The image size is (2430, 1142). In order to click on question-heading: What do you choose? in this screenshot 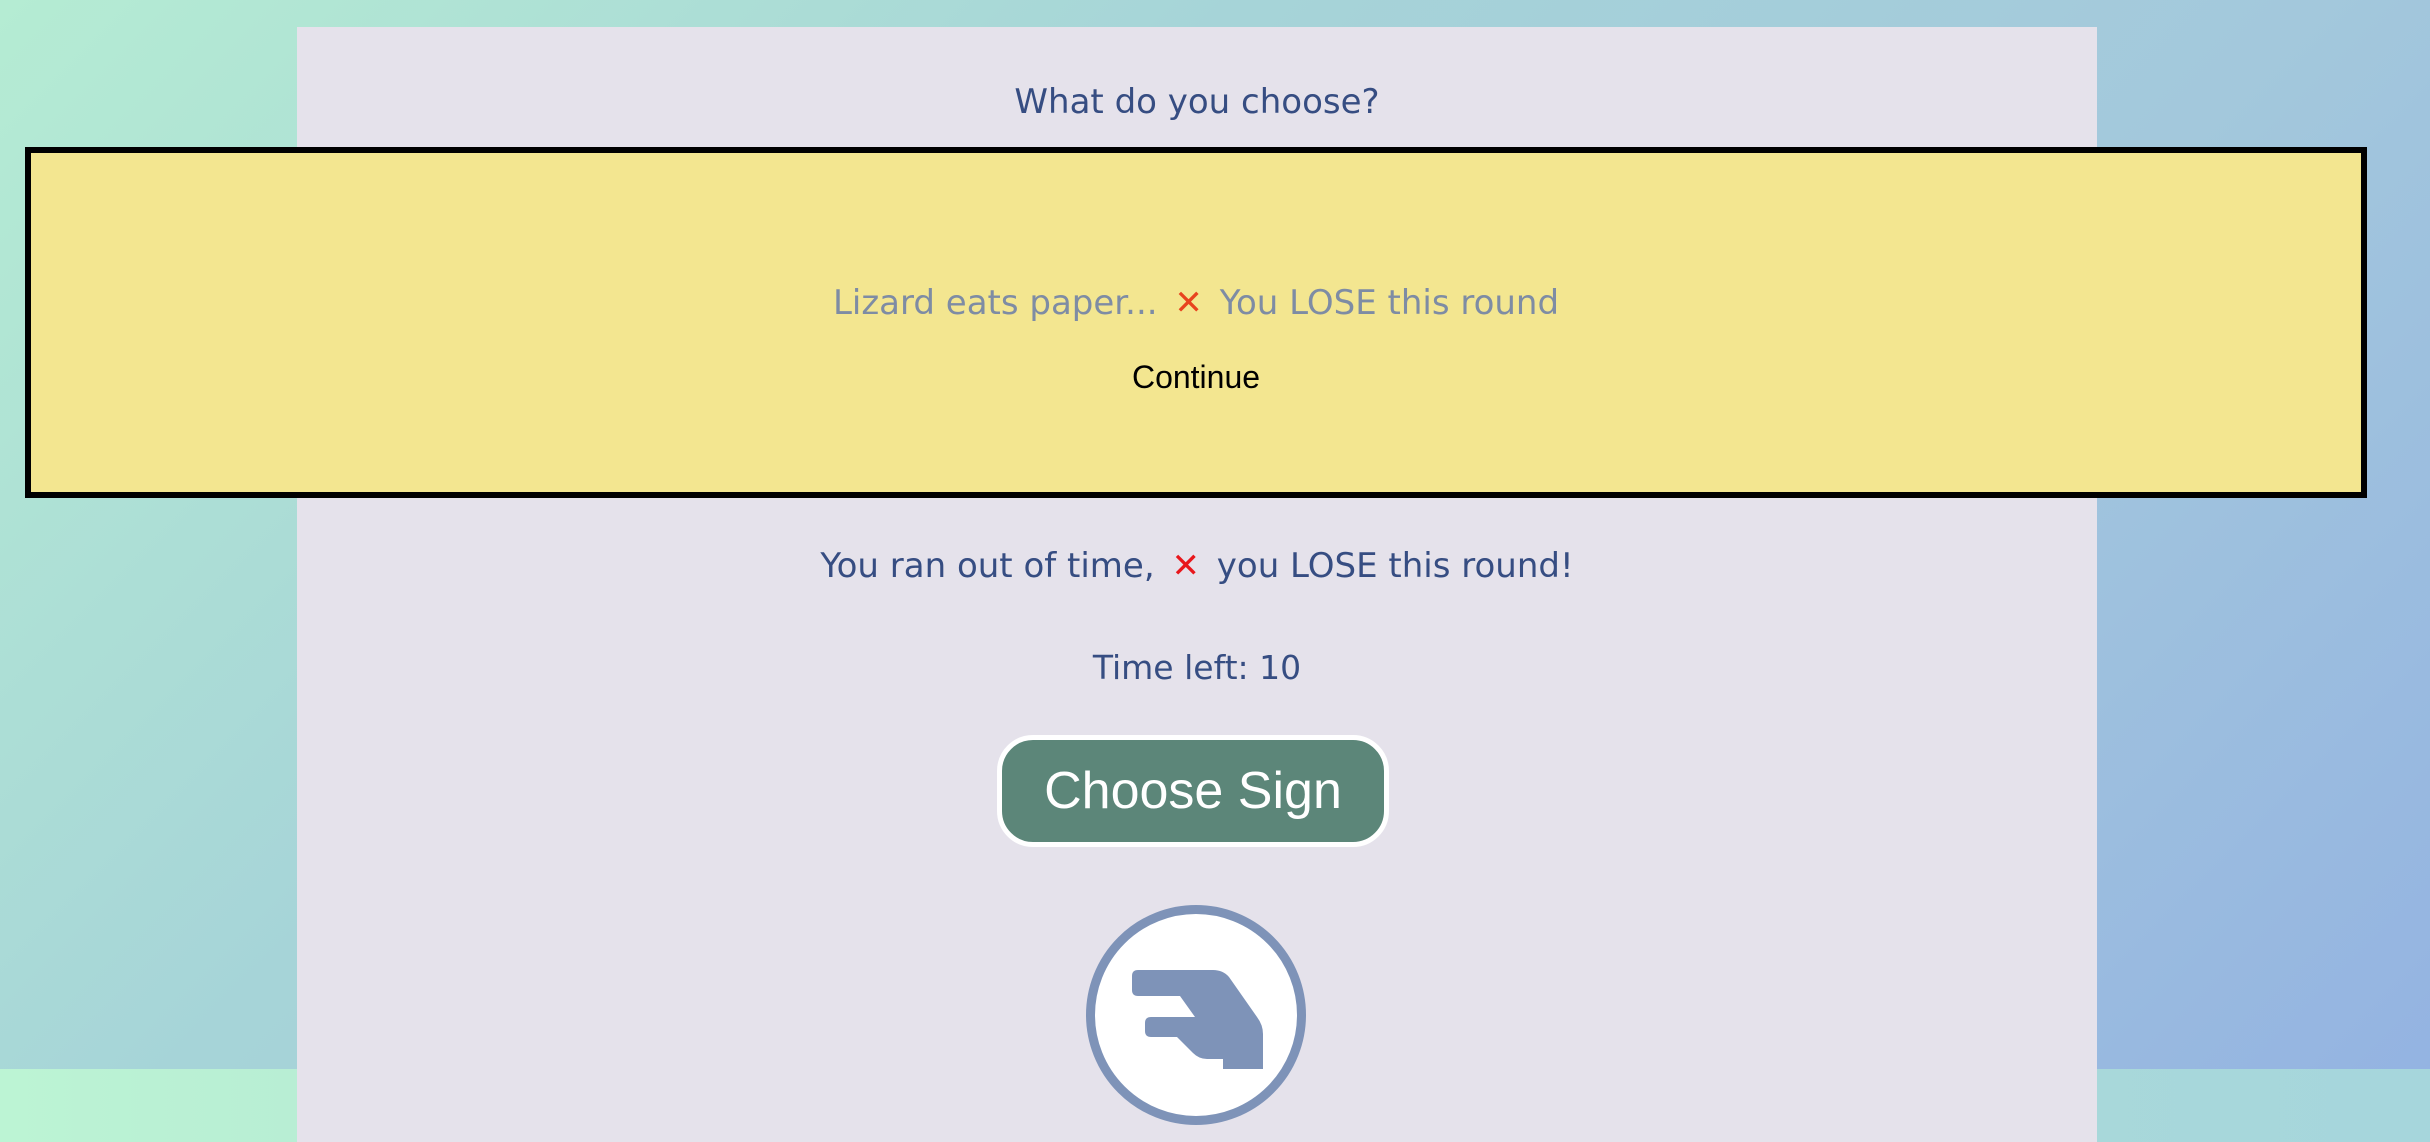, I will do `click(1197, 102)`.